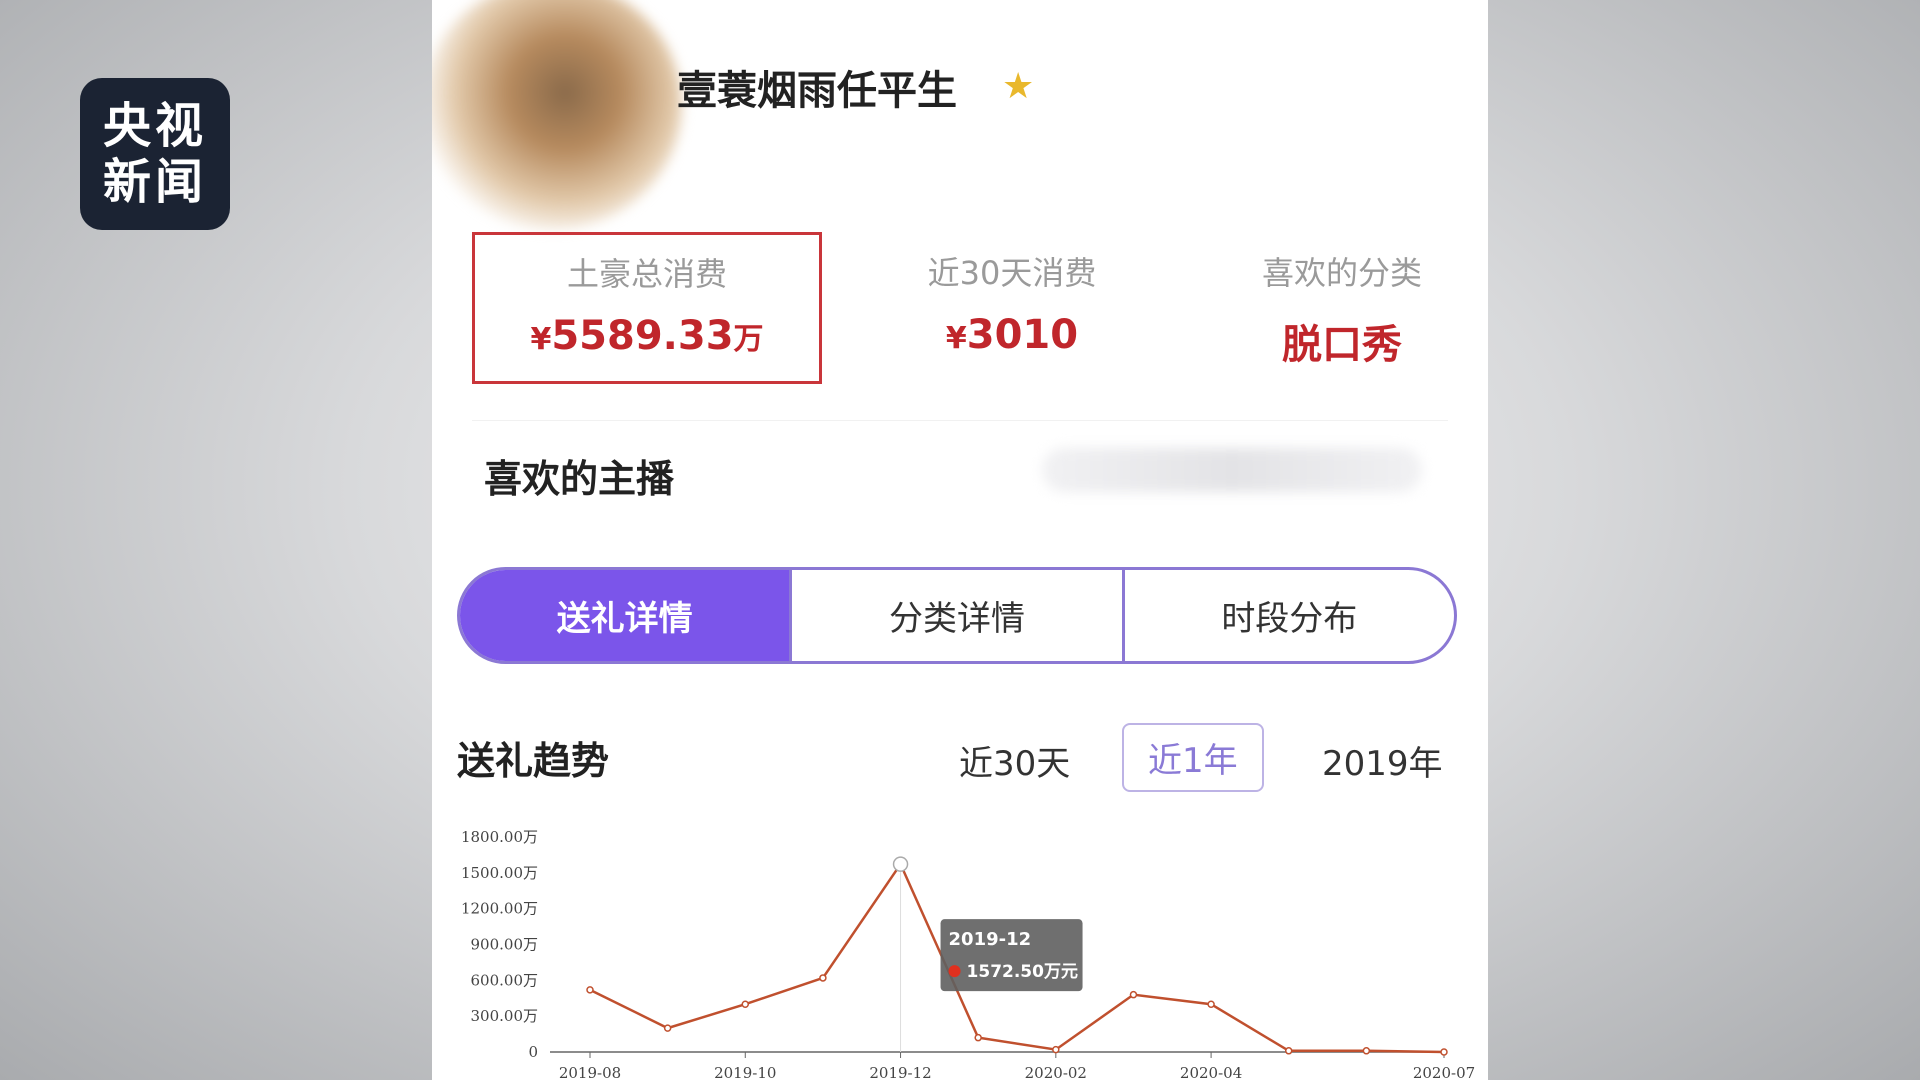  I want to click on stat-favorite-category: 喜欢的分类 脱口秀, so click(1330, 309).